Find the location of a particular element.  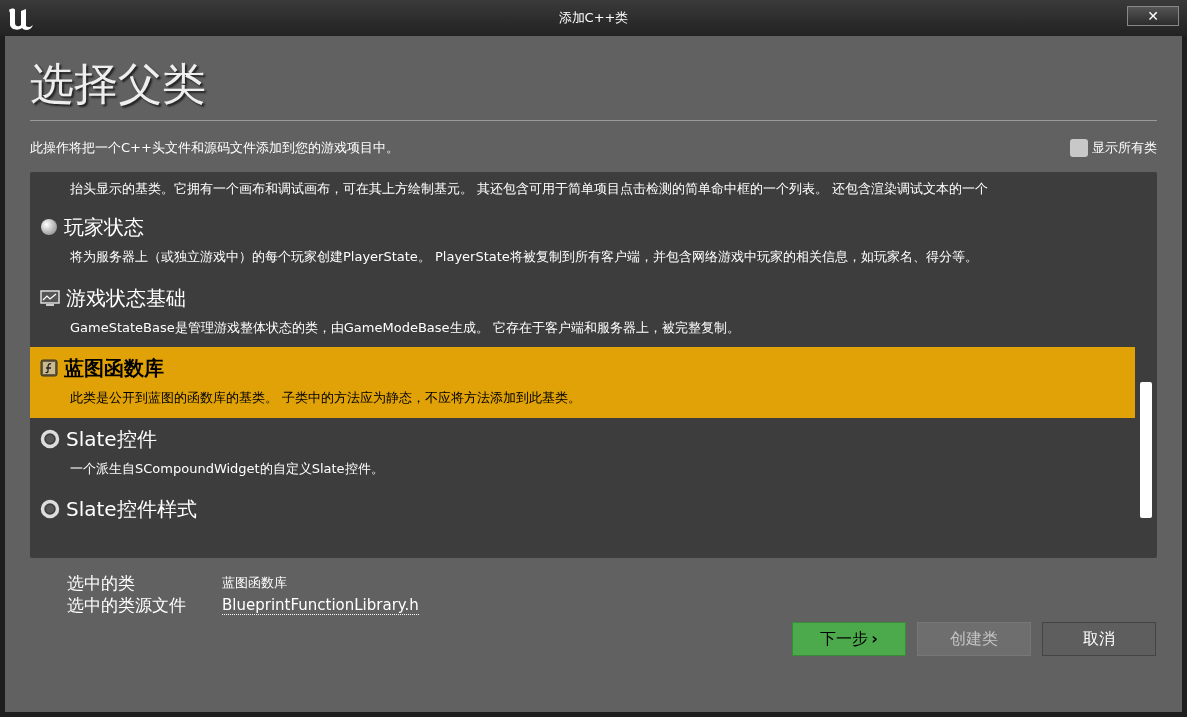

selected-class-label: 选中的类 is located at coordinates (101, 583).